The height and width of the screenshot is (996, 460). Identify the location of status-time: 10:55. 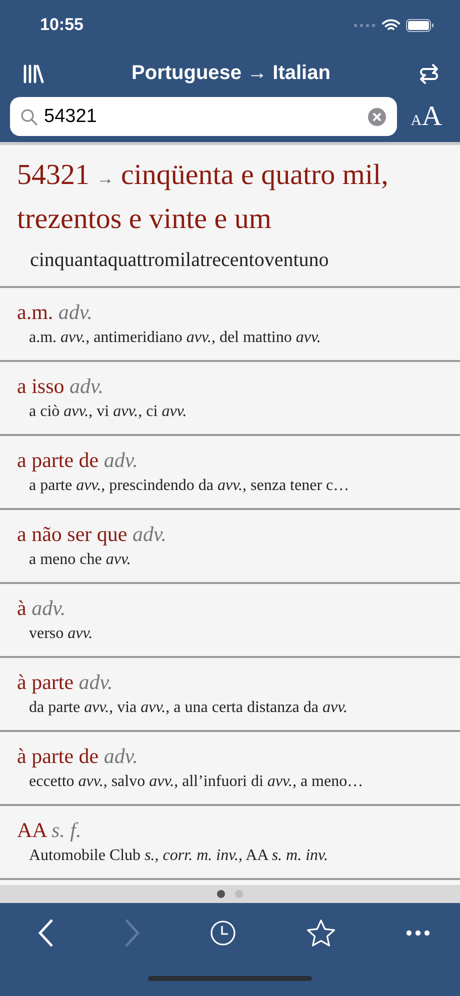
(62, 25).